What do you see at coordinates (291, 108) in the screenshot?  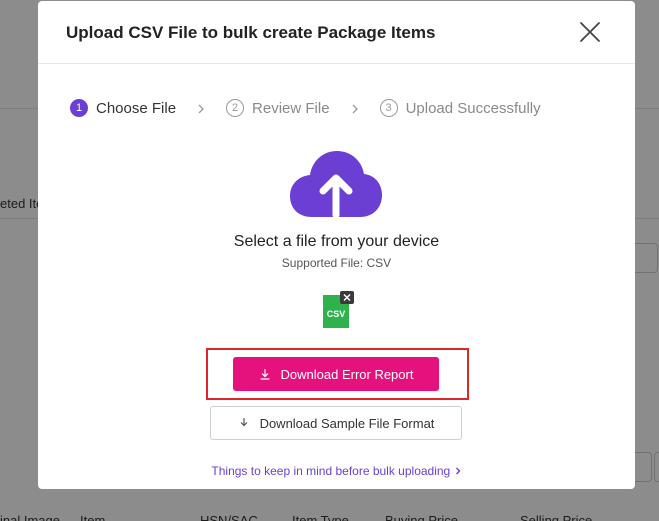 I see `step-label: Review File` at bounding box center [291, 108].